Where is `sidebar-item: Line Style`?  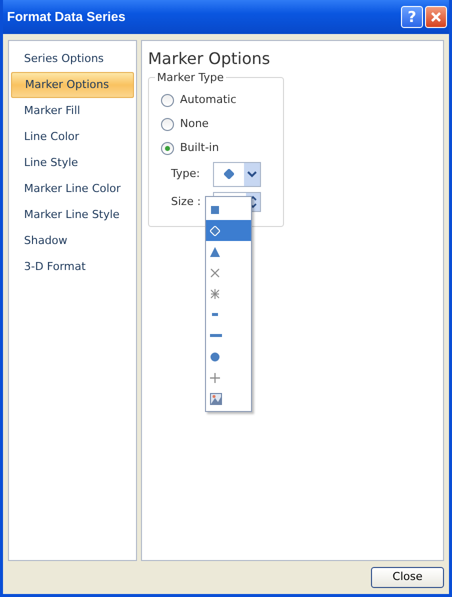
sidebar-item: Line Style is located at coordinates (72, 163).